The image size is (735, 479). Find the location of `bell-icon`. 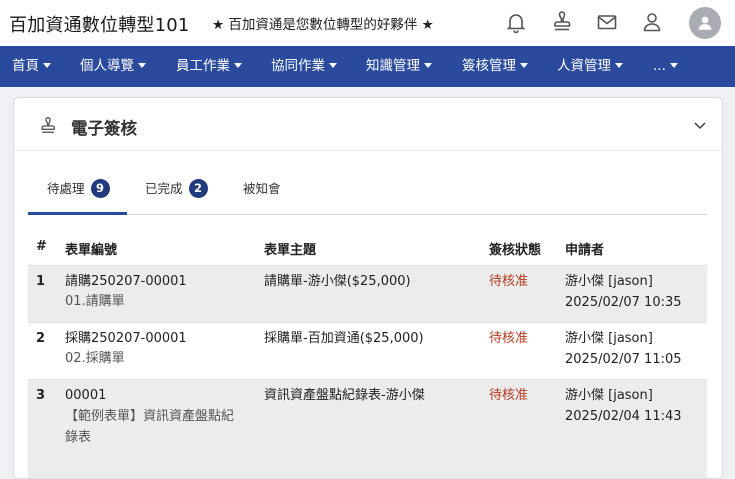

bell-icon is located at coordinates (516, 22).